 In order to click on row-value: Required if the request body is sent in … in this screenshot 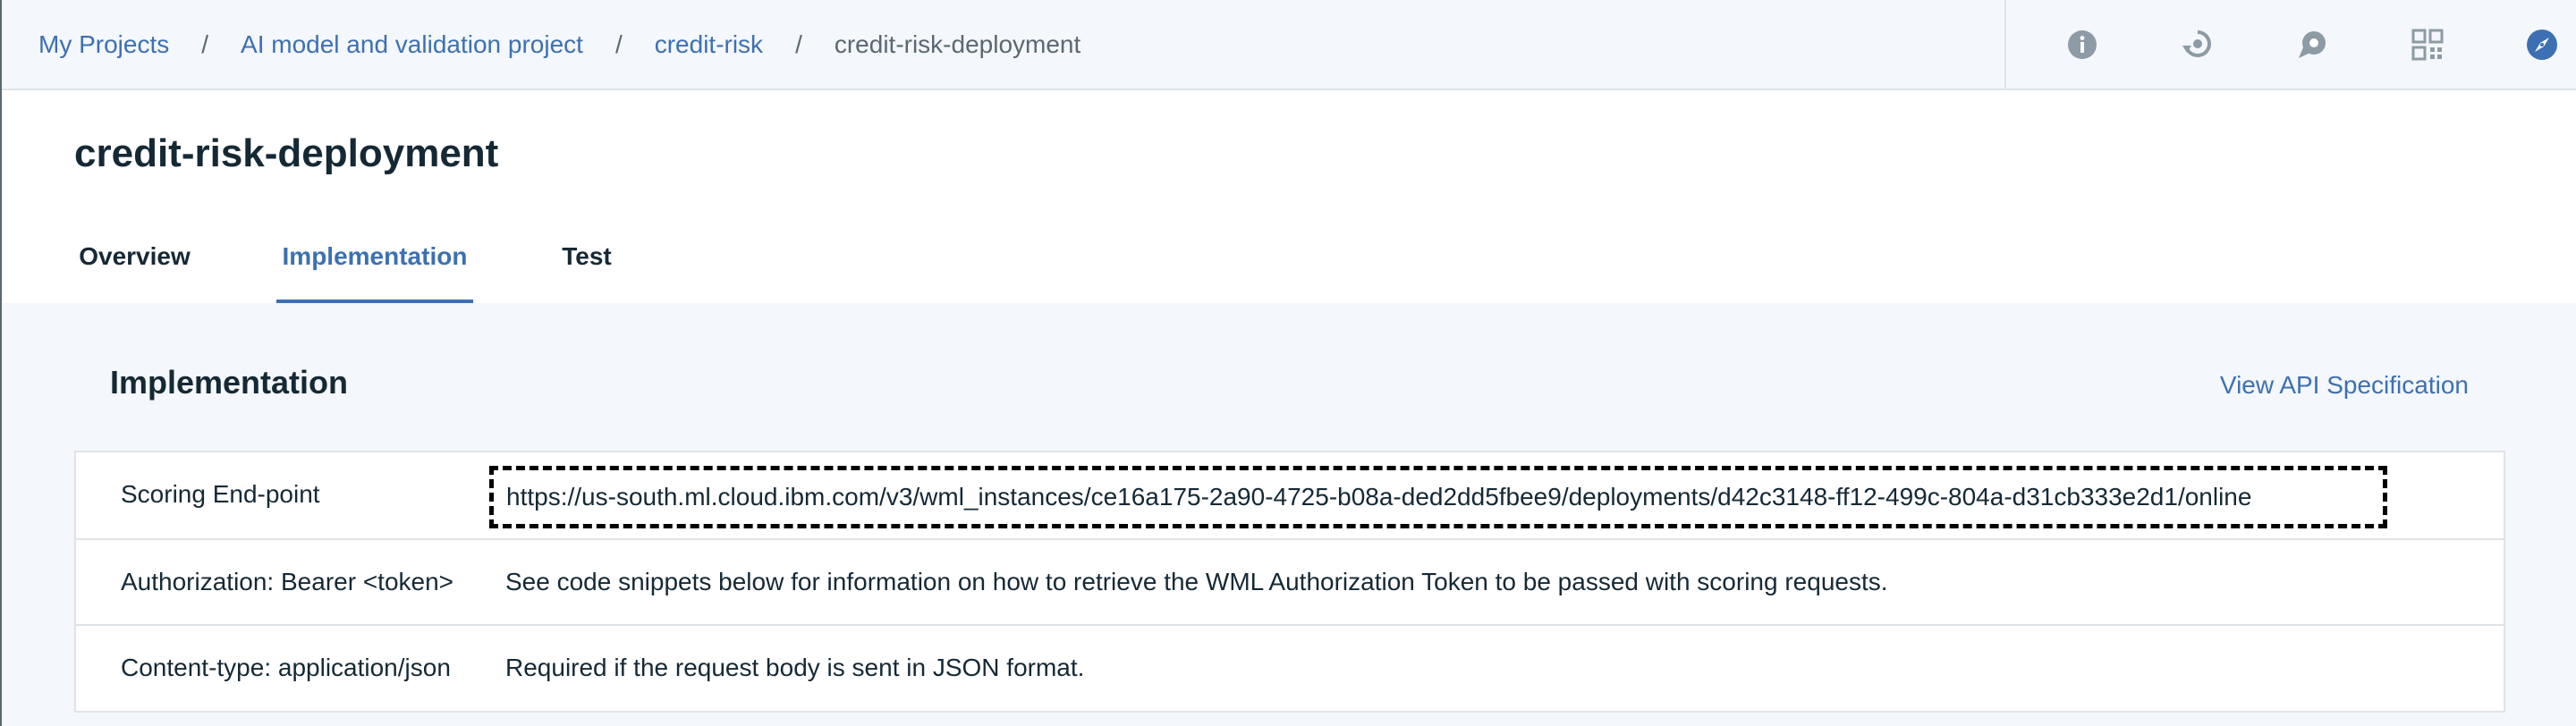, I will do `click(795, 667)`.